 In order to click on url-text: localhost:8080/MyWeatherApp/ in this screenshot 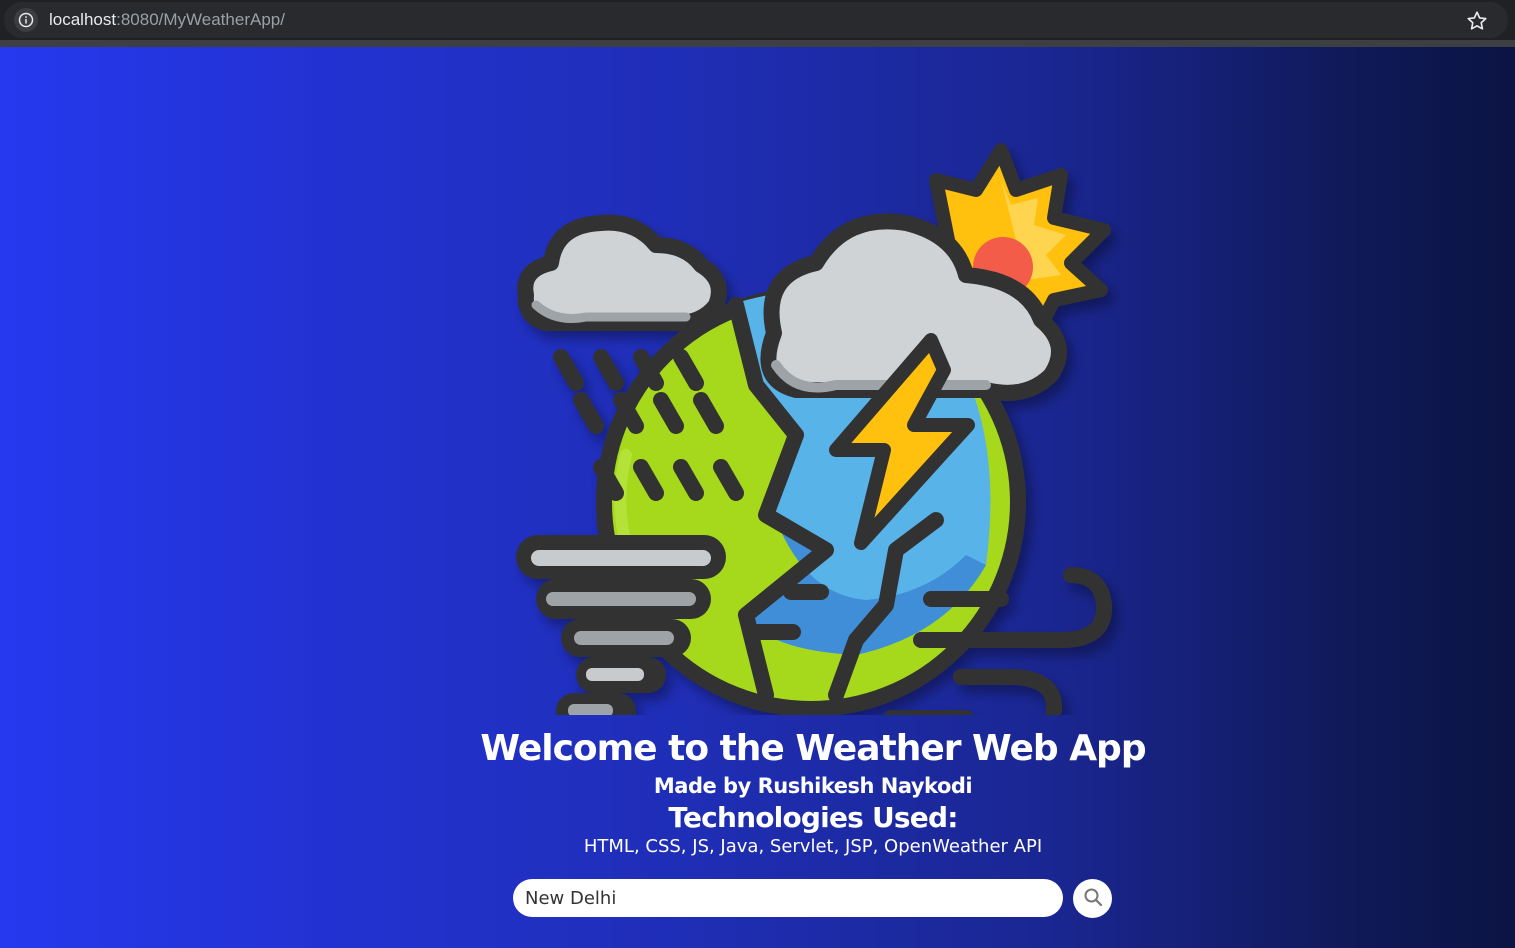, I will do `click(167, 20)`.